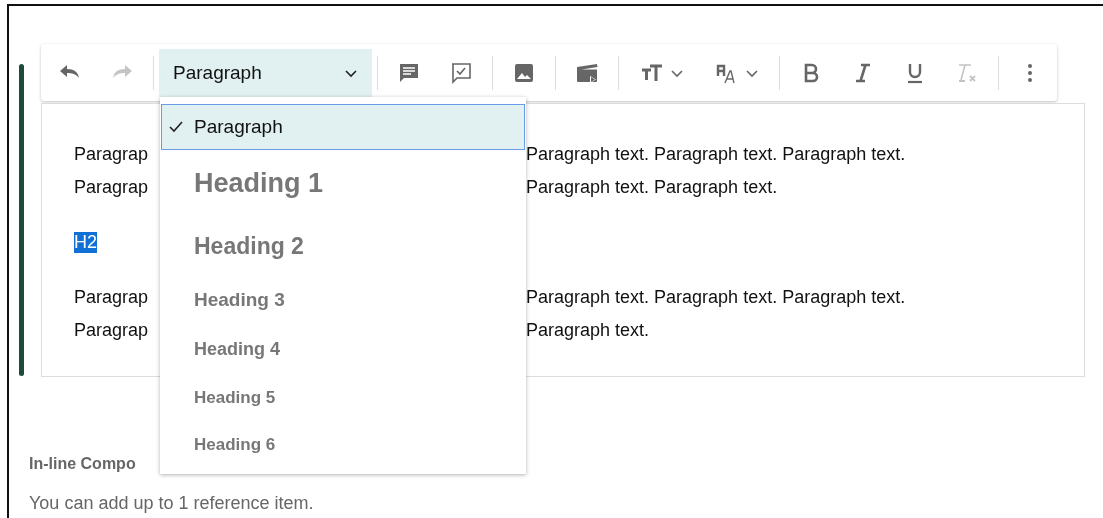 The height and width of the screenshot is (518, 1103). I want to click on menu-option: Heading 1, so click(343, 183).